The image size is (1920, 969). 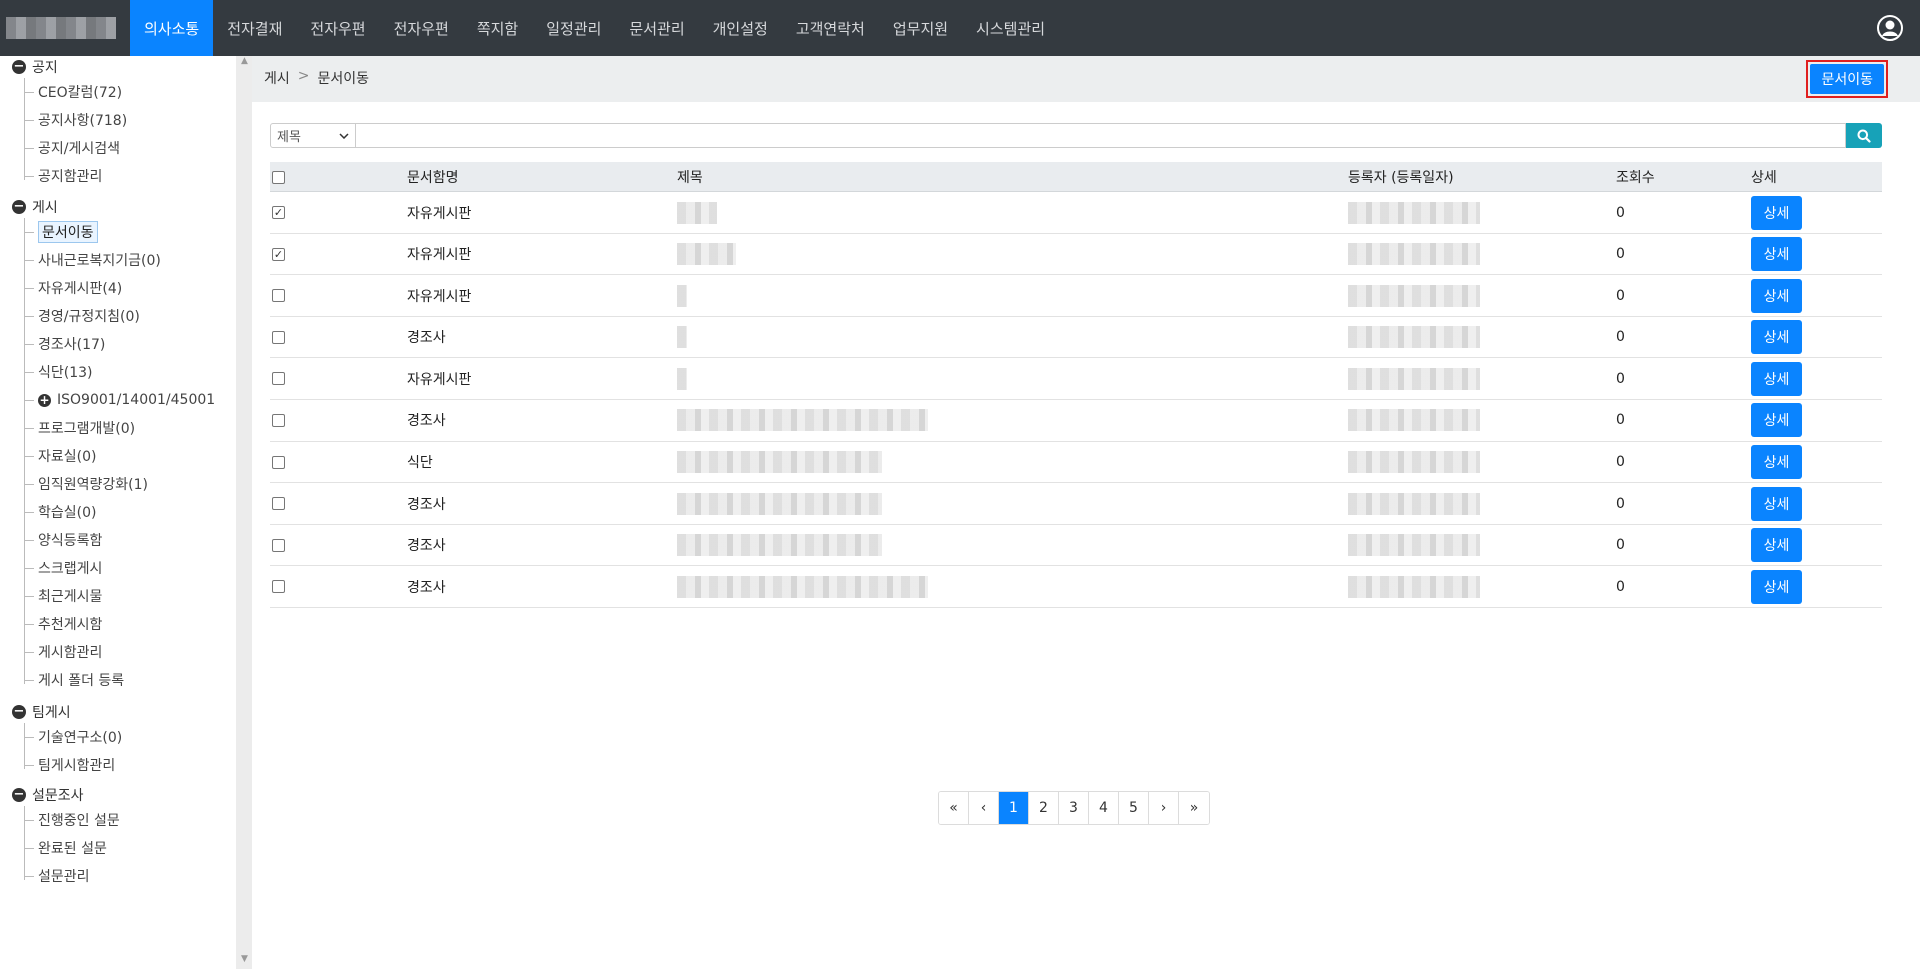 What do you see at coordinates (497, 28) in the screenshot?
I see `nav-menu-item: 쪽지함` at bounding box center [497, 28].